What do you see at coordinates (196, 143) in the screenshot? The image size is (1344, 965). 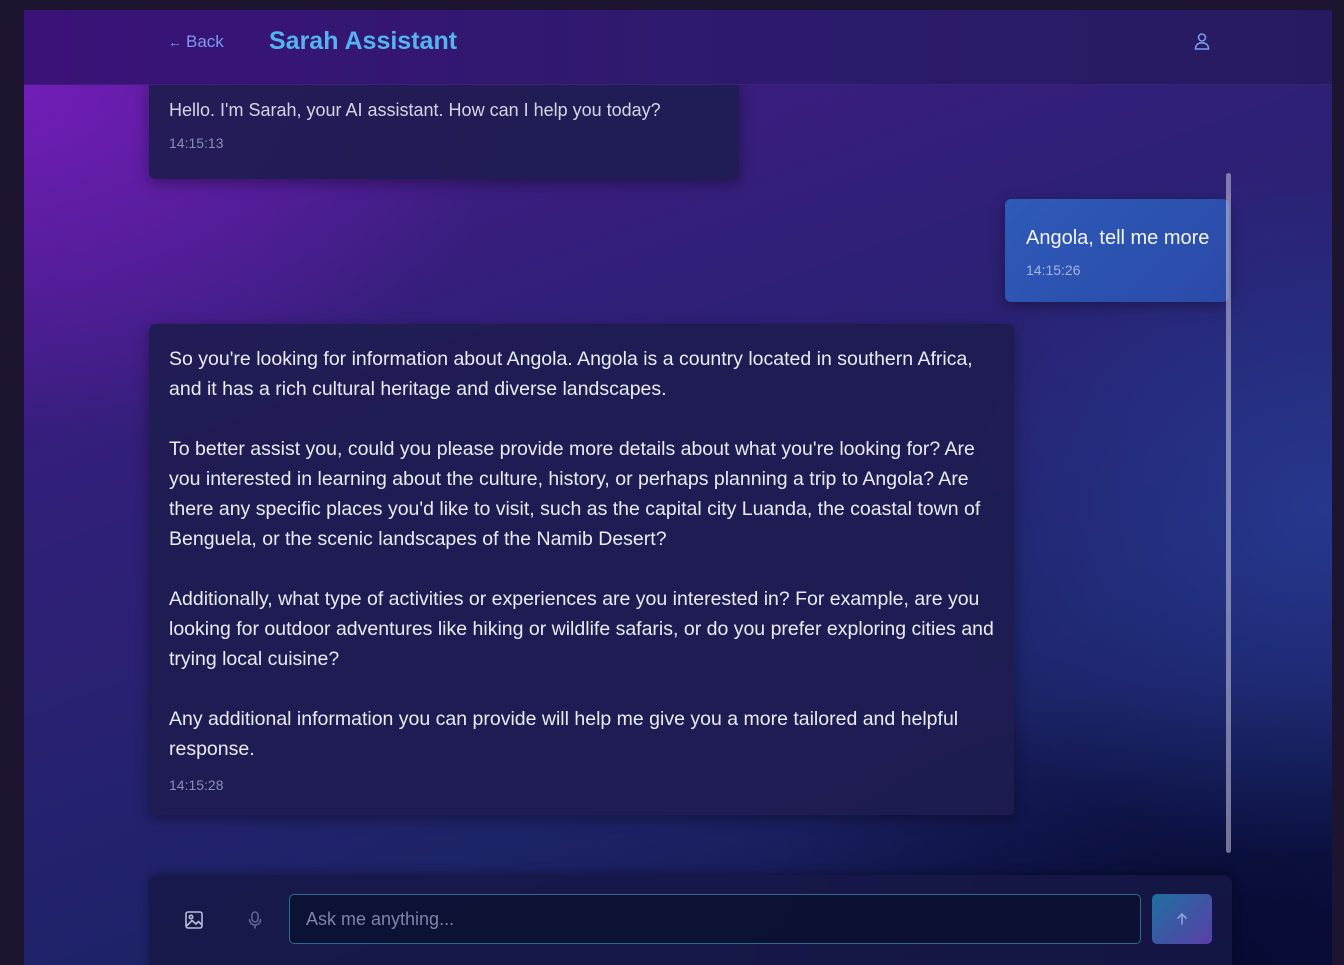 I see `message-timestamp: 14:15:13` at bounding box center [196, 143].